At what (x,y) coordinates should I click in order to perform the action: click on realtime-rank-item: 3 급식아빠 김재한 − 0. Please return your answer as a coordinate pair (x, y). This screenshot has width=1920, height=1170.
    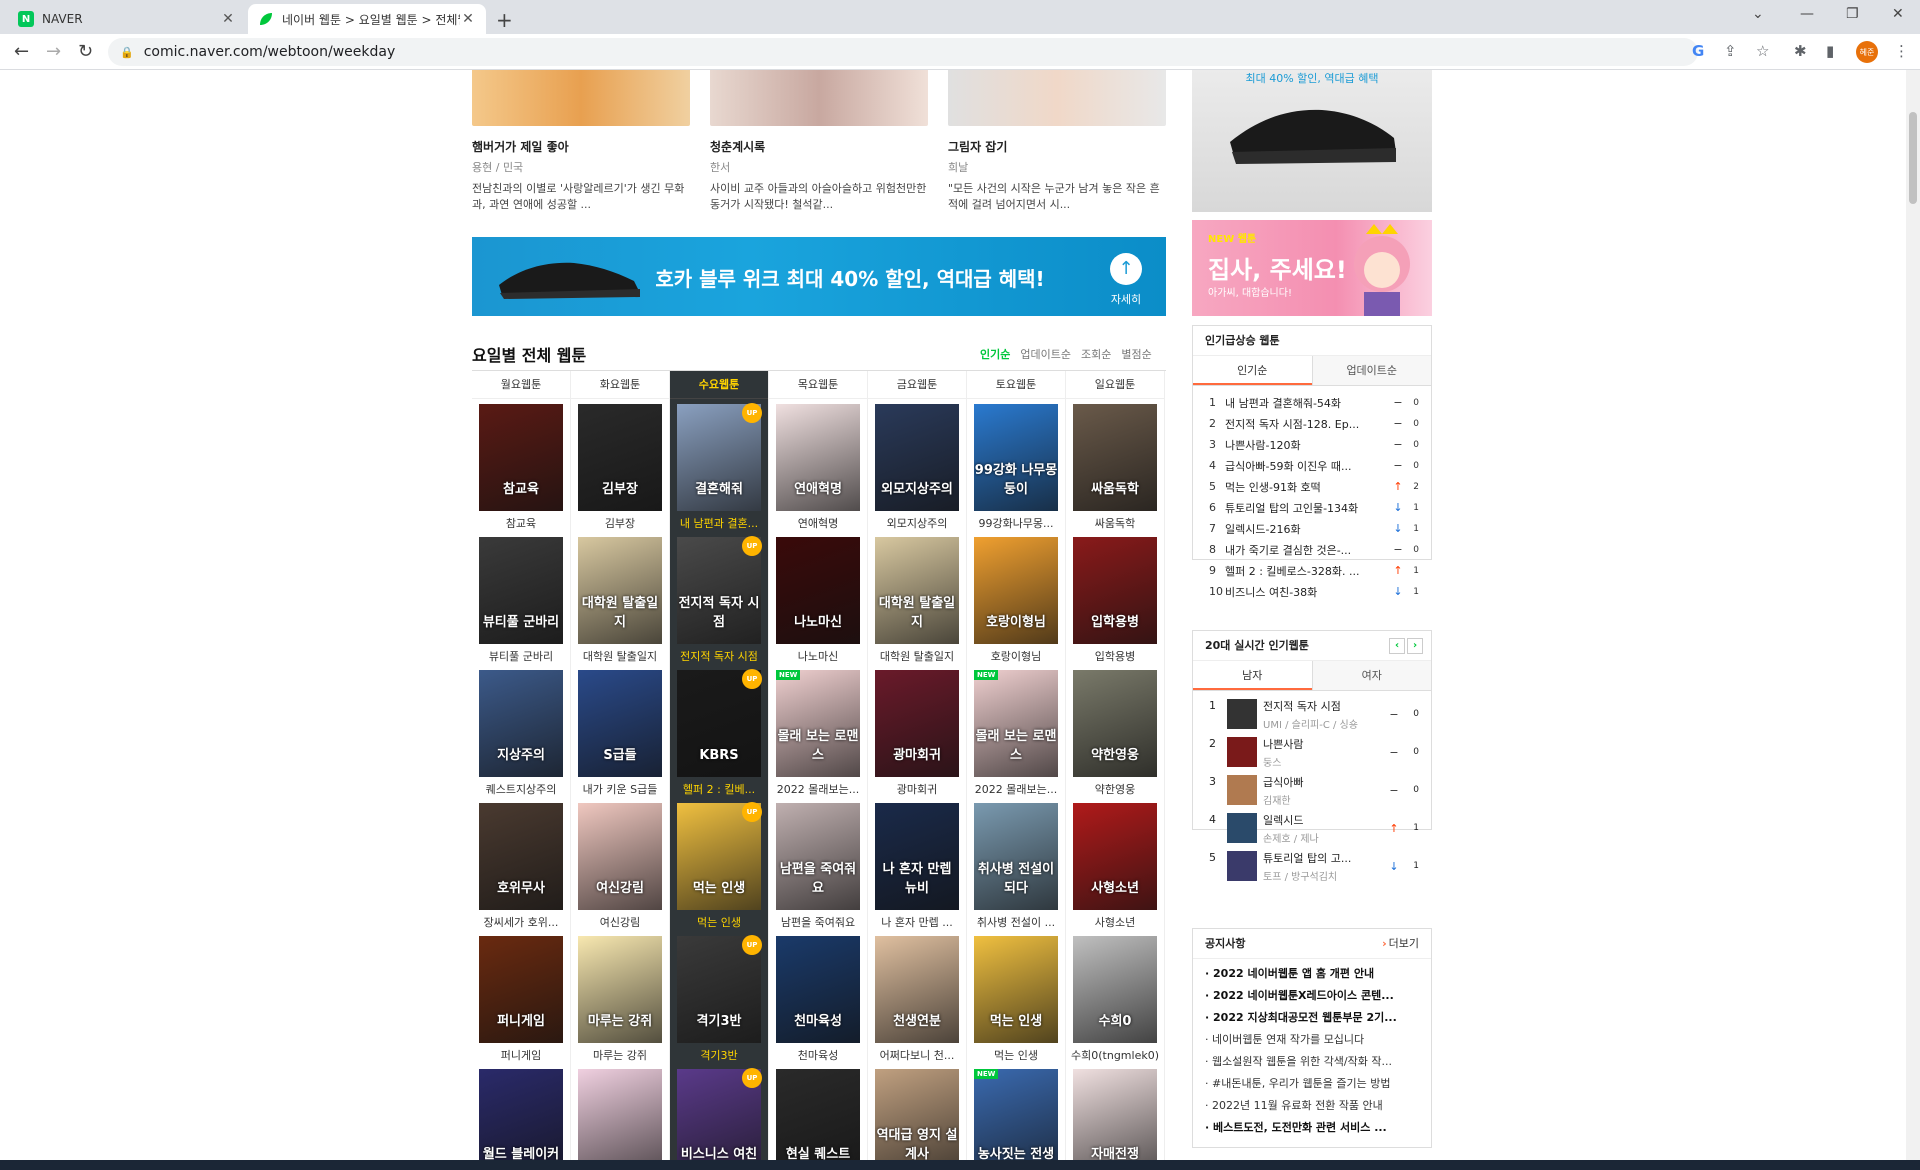
    Looking at the image, I should click on (1312, 790).